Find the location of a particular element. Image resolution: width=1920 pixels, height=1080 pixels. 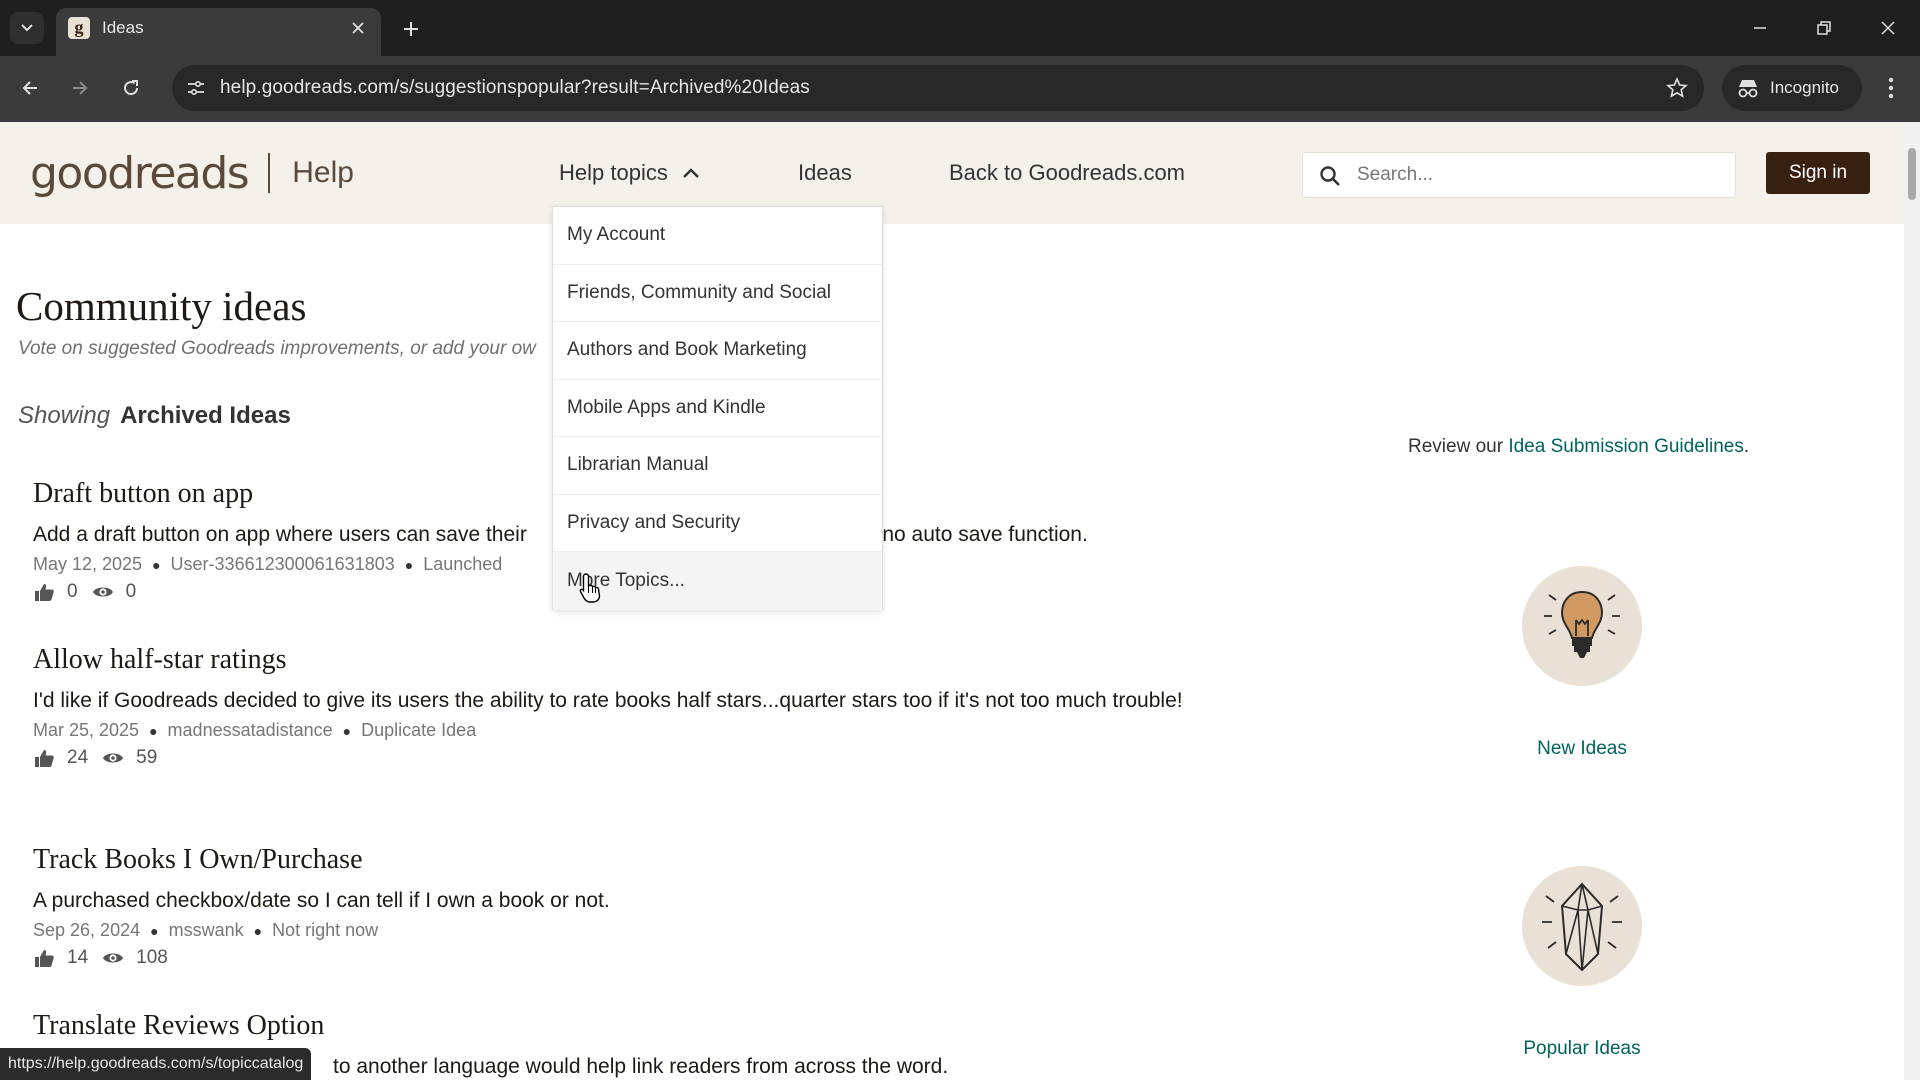

forward-icon is located at coordinates (80, 88).